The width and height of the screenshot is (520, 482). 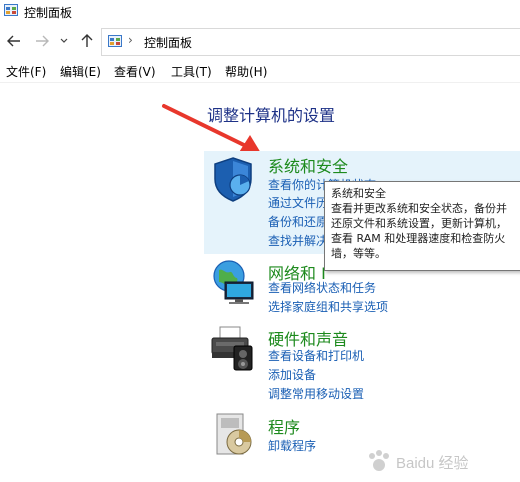 I want to click on menu-tools: 工具(T), so click(x=191, y=71).